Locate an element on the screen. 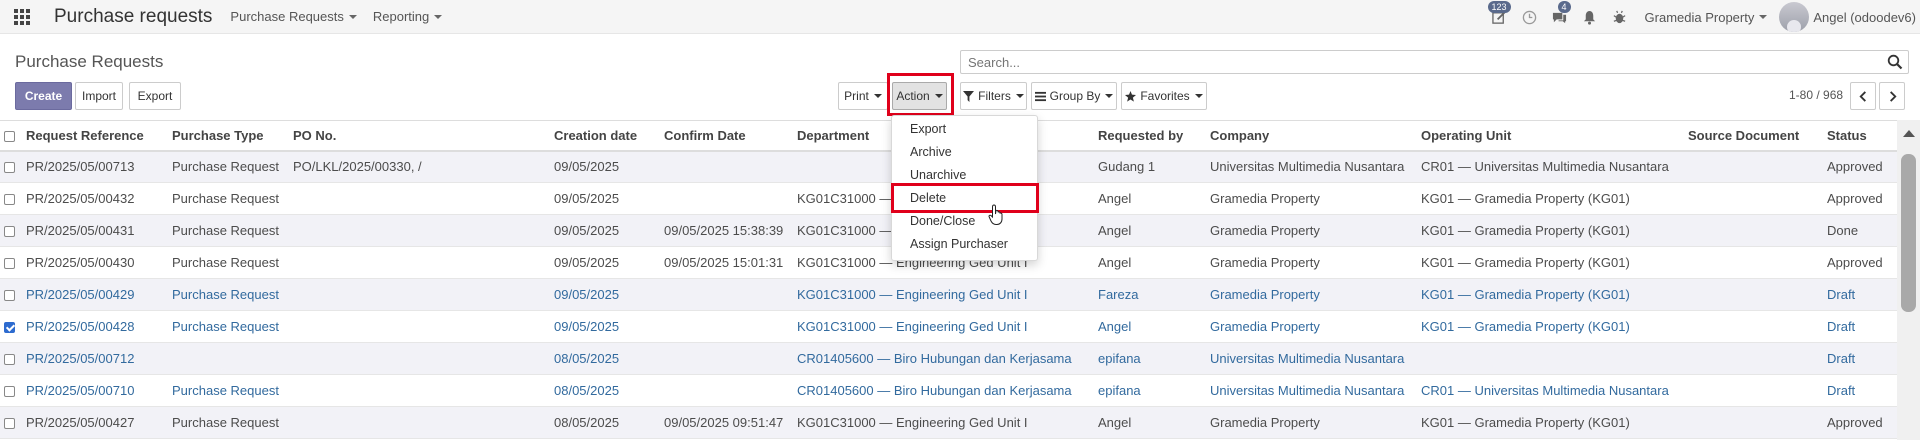  bell-icon is located at coordinates (1590, 17).